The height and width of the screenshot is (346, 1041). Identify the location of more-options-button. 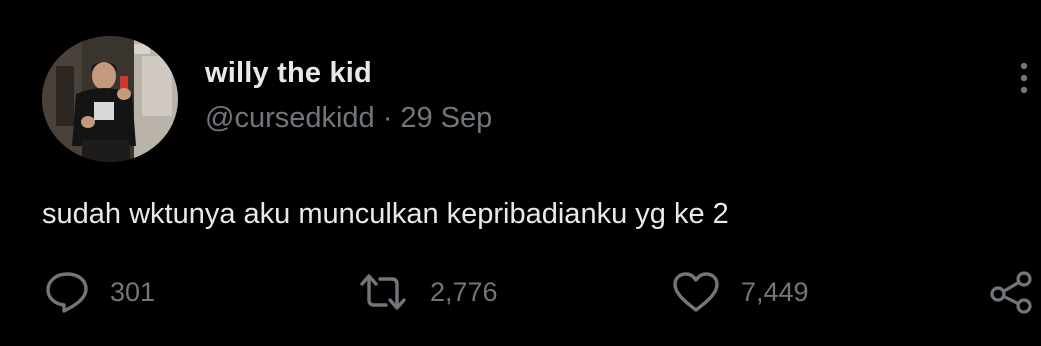
(1024, 78).